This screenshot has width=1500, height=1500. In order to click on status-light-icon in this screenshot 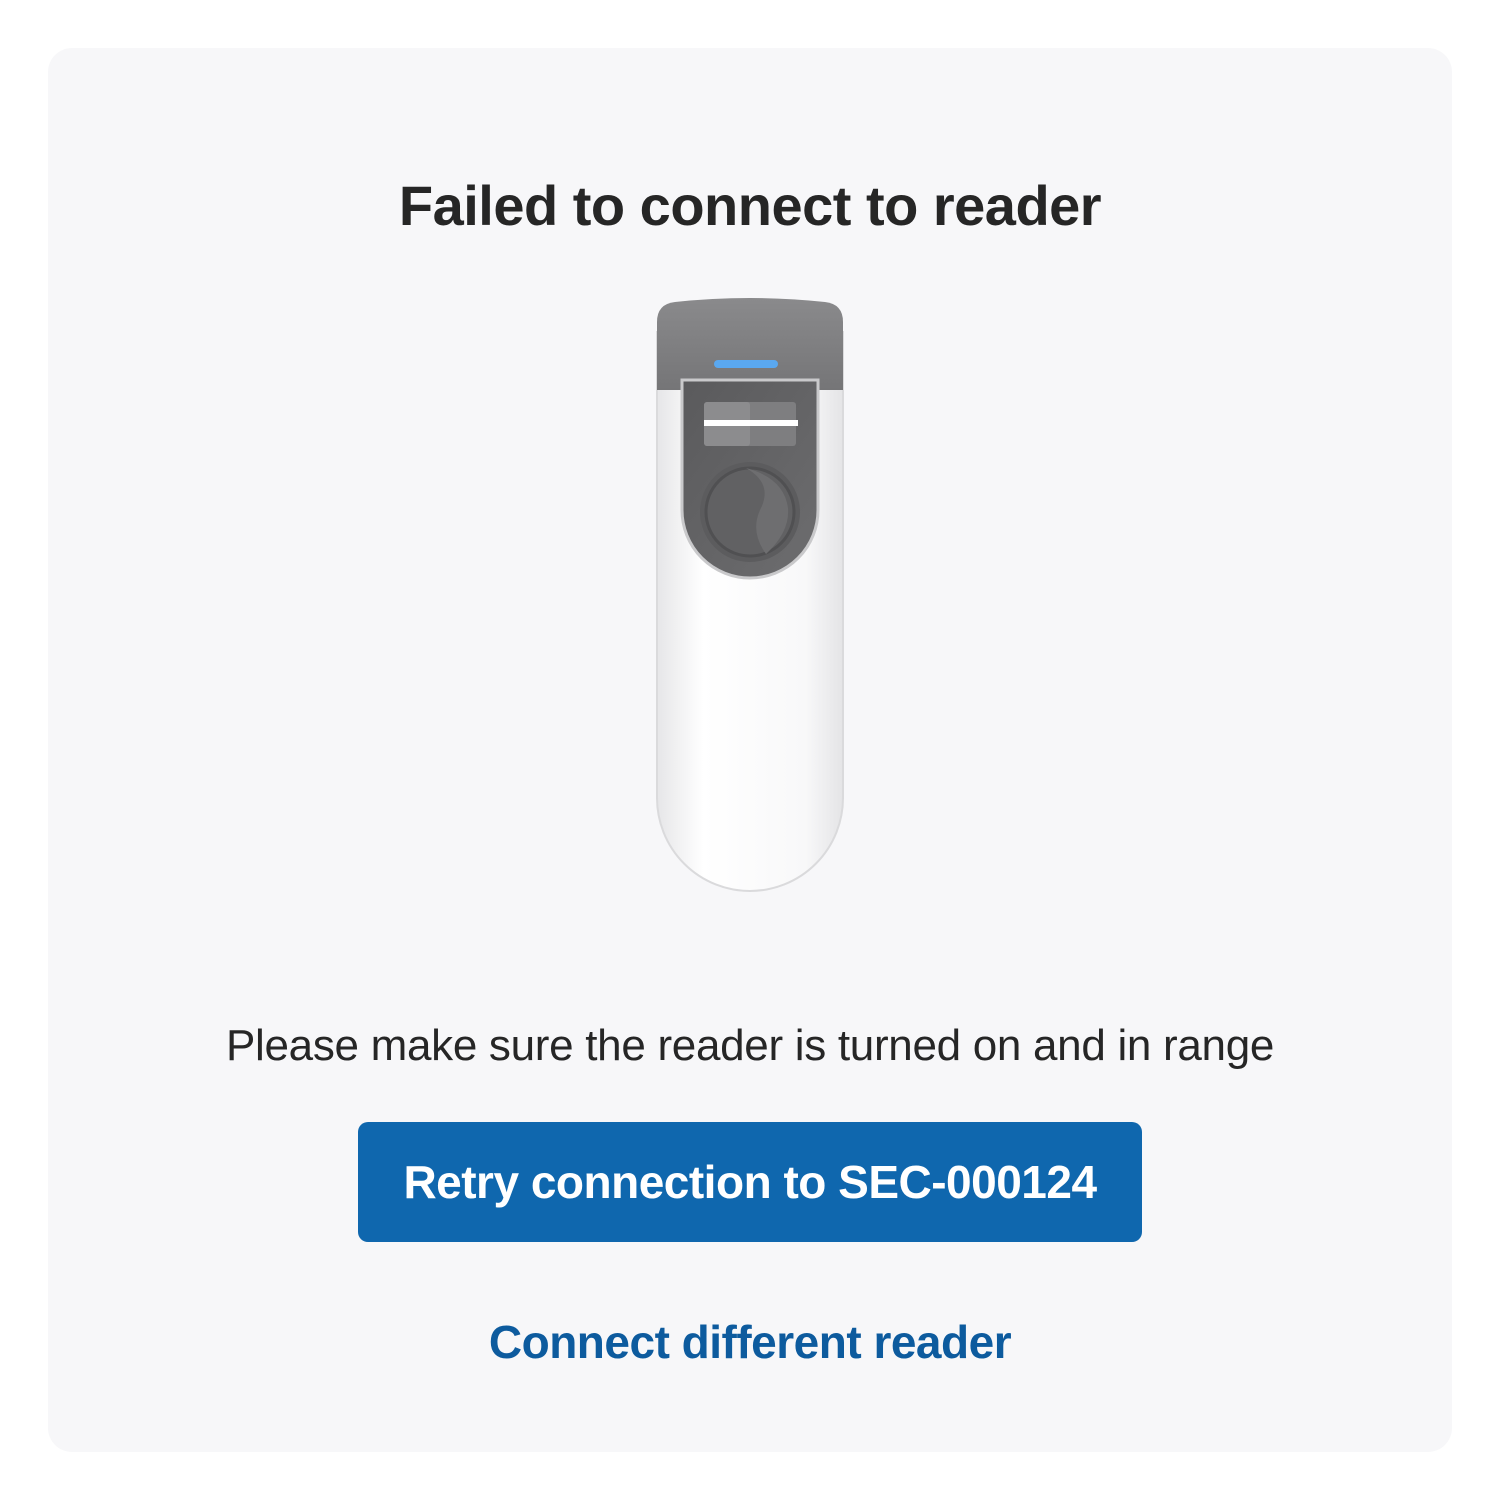, I will do `click(746, 364)`.